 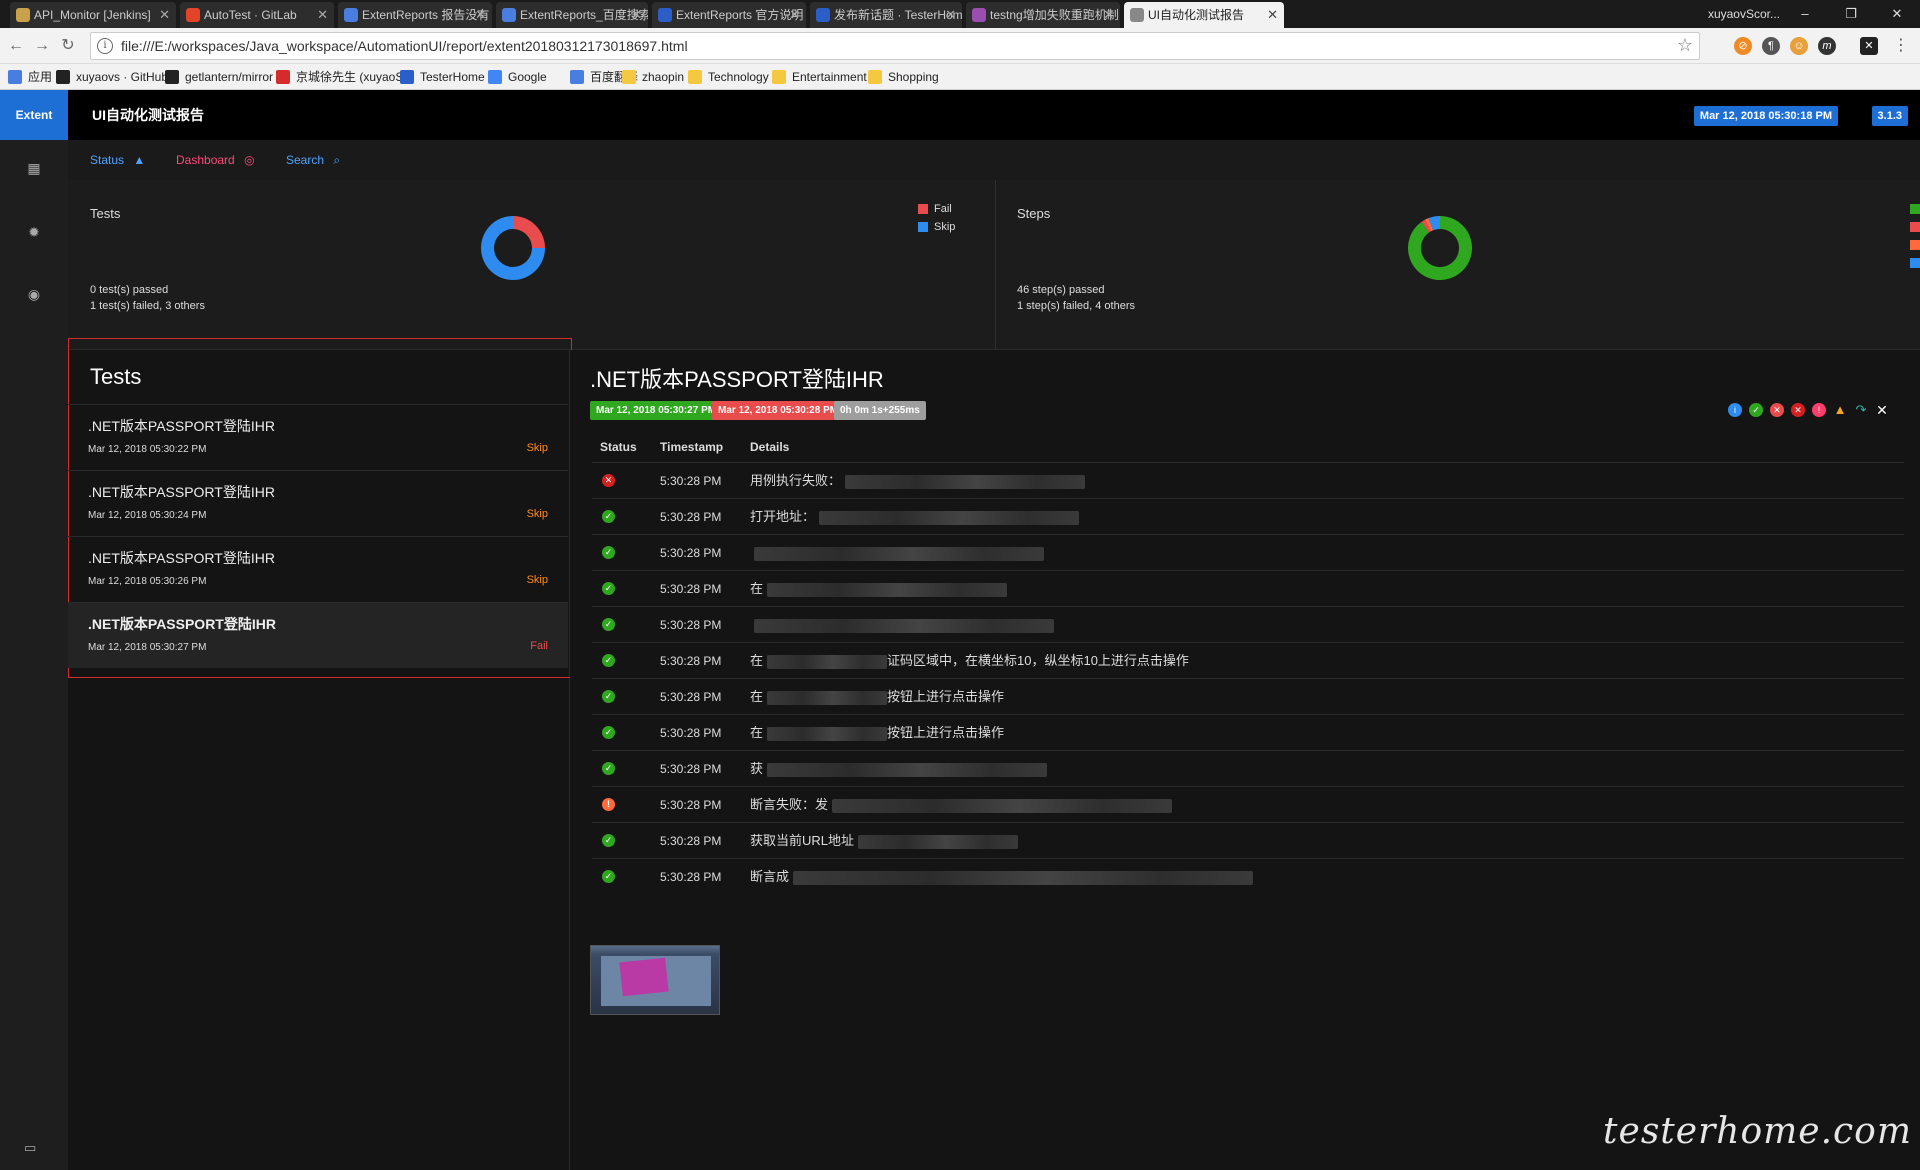 I want to click on bookmark-item: Technology, so click(x=728, y=77).